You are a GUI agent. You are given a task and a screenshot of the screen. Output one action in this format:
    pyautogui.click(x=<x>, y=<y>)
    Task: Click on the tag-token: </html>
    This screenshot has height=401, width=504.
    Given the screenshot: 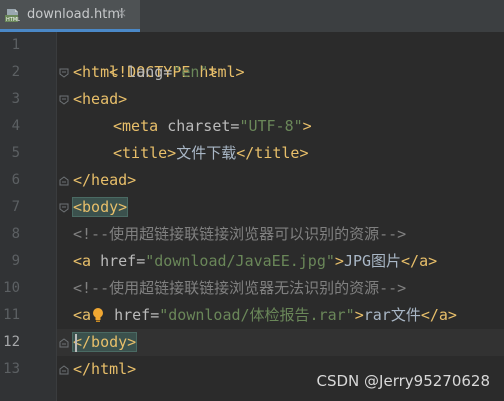 What is the action you would take?
    pyautogui.click(x=105, y=369)
    